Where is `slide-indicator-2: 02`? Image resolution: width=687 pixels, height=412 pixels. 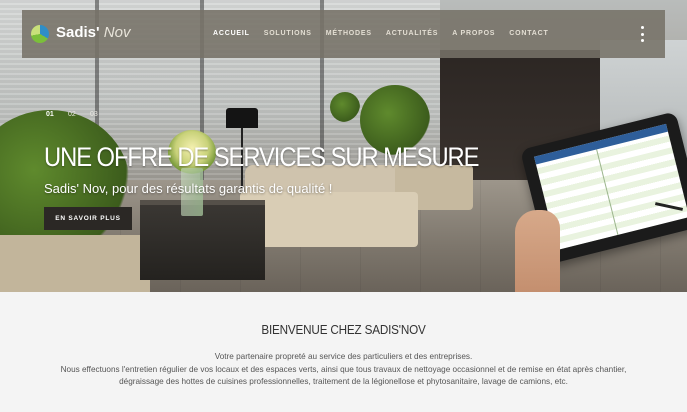 slide-indicator-2: 02 is located at coordinates (79, 114).